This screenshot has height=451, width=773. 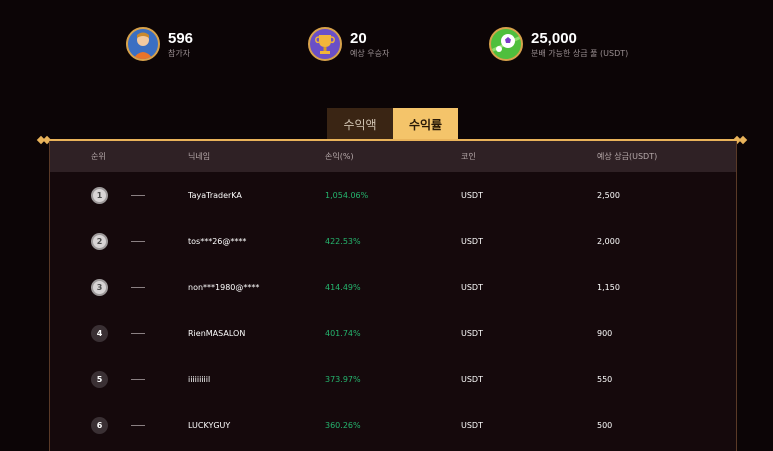 What do you see at coordinates (360, 124) in the screenshot?
I see `tab-profit-amount: 수익액` at bounding box center [360, 124].